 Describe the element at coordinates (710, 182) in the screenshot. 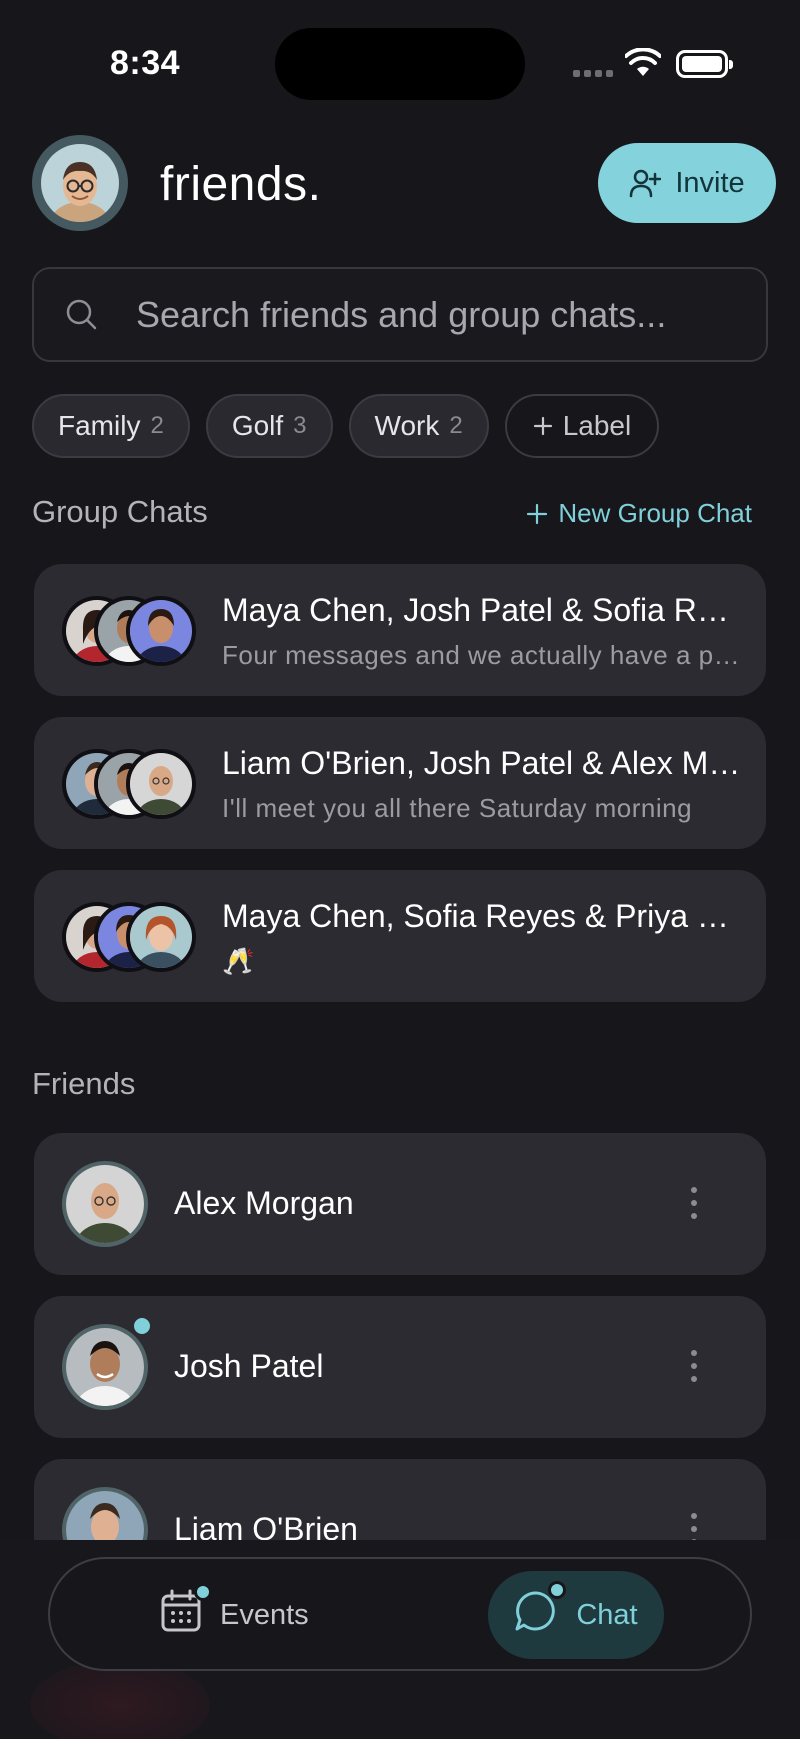

I see `invite-label: Invite` at that location.